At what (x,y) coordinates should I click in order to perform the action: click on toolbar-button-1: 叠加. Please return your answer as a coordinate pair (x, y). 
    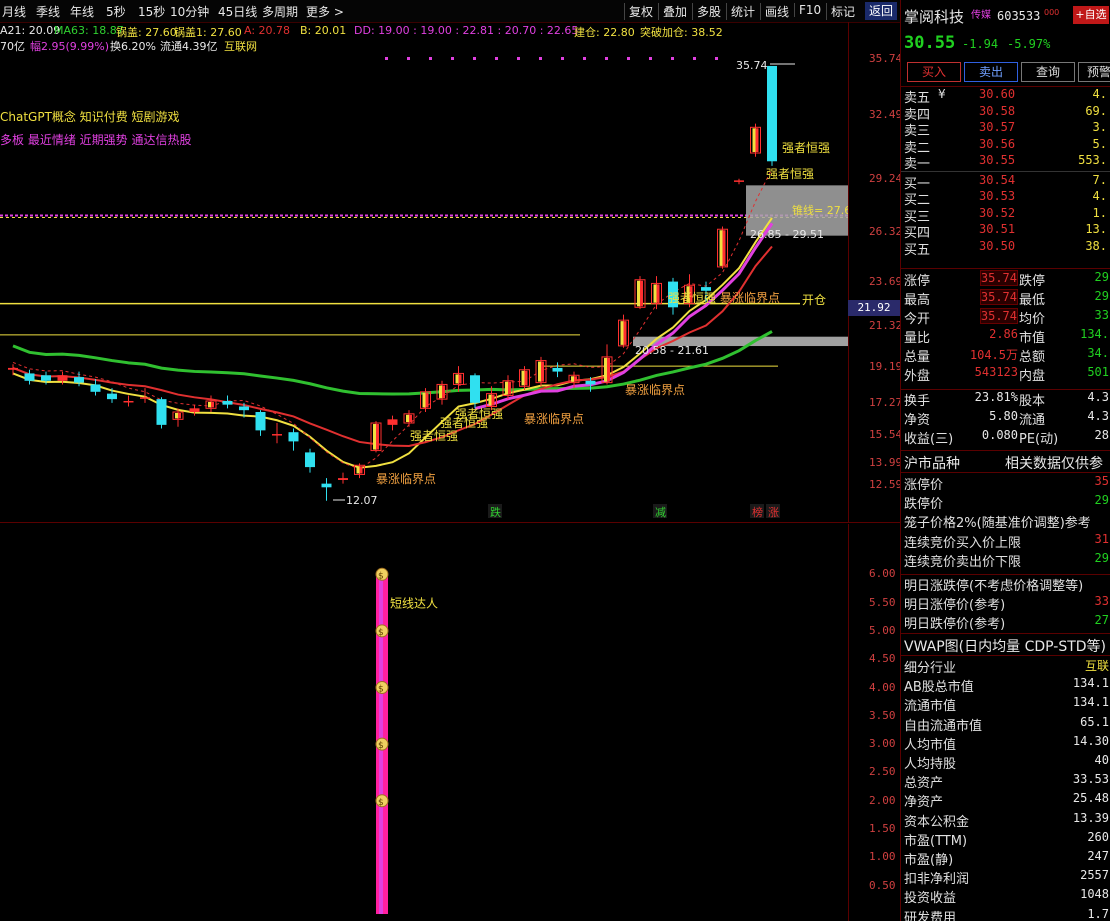
    Looking at the image, I should click on (674, 11).